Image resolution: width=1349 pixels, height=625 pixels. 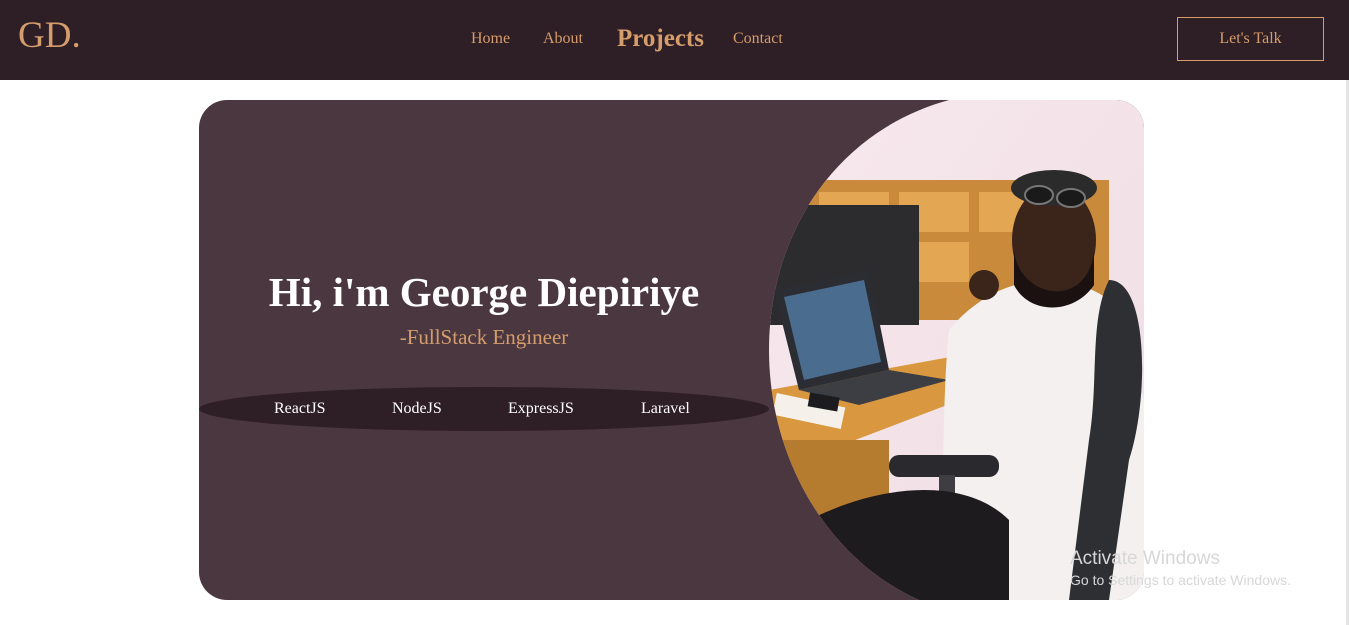 What do you see at coordinates (1145, 558) in the screenshot?
I see `watermark-title: Activate Windows` at bounding box center [1145, 558].